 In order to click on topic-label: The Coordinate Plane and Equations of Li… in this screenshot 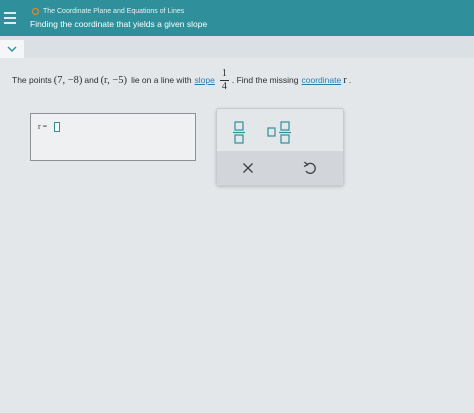, I will do `click(114, 11)`.